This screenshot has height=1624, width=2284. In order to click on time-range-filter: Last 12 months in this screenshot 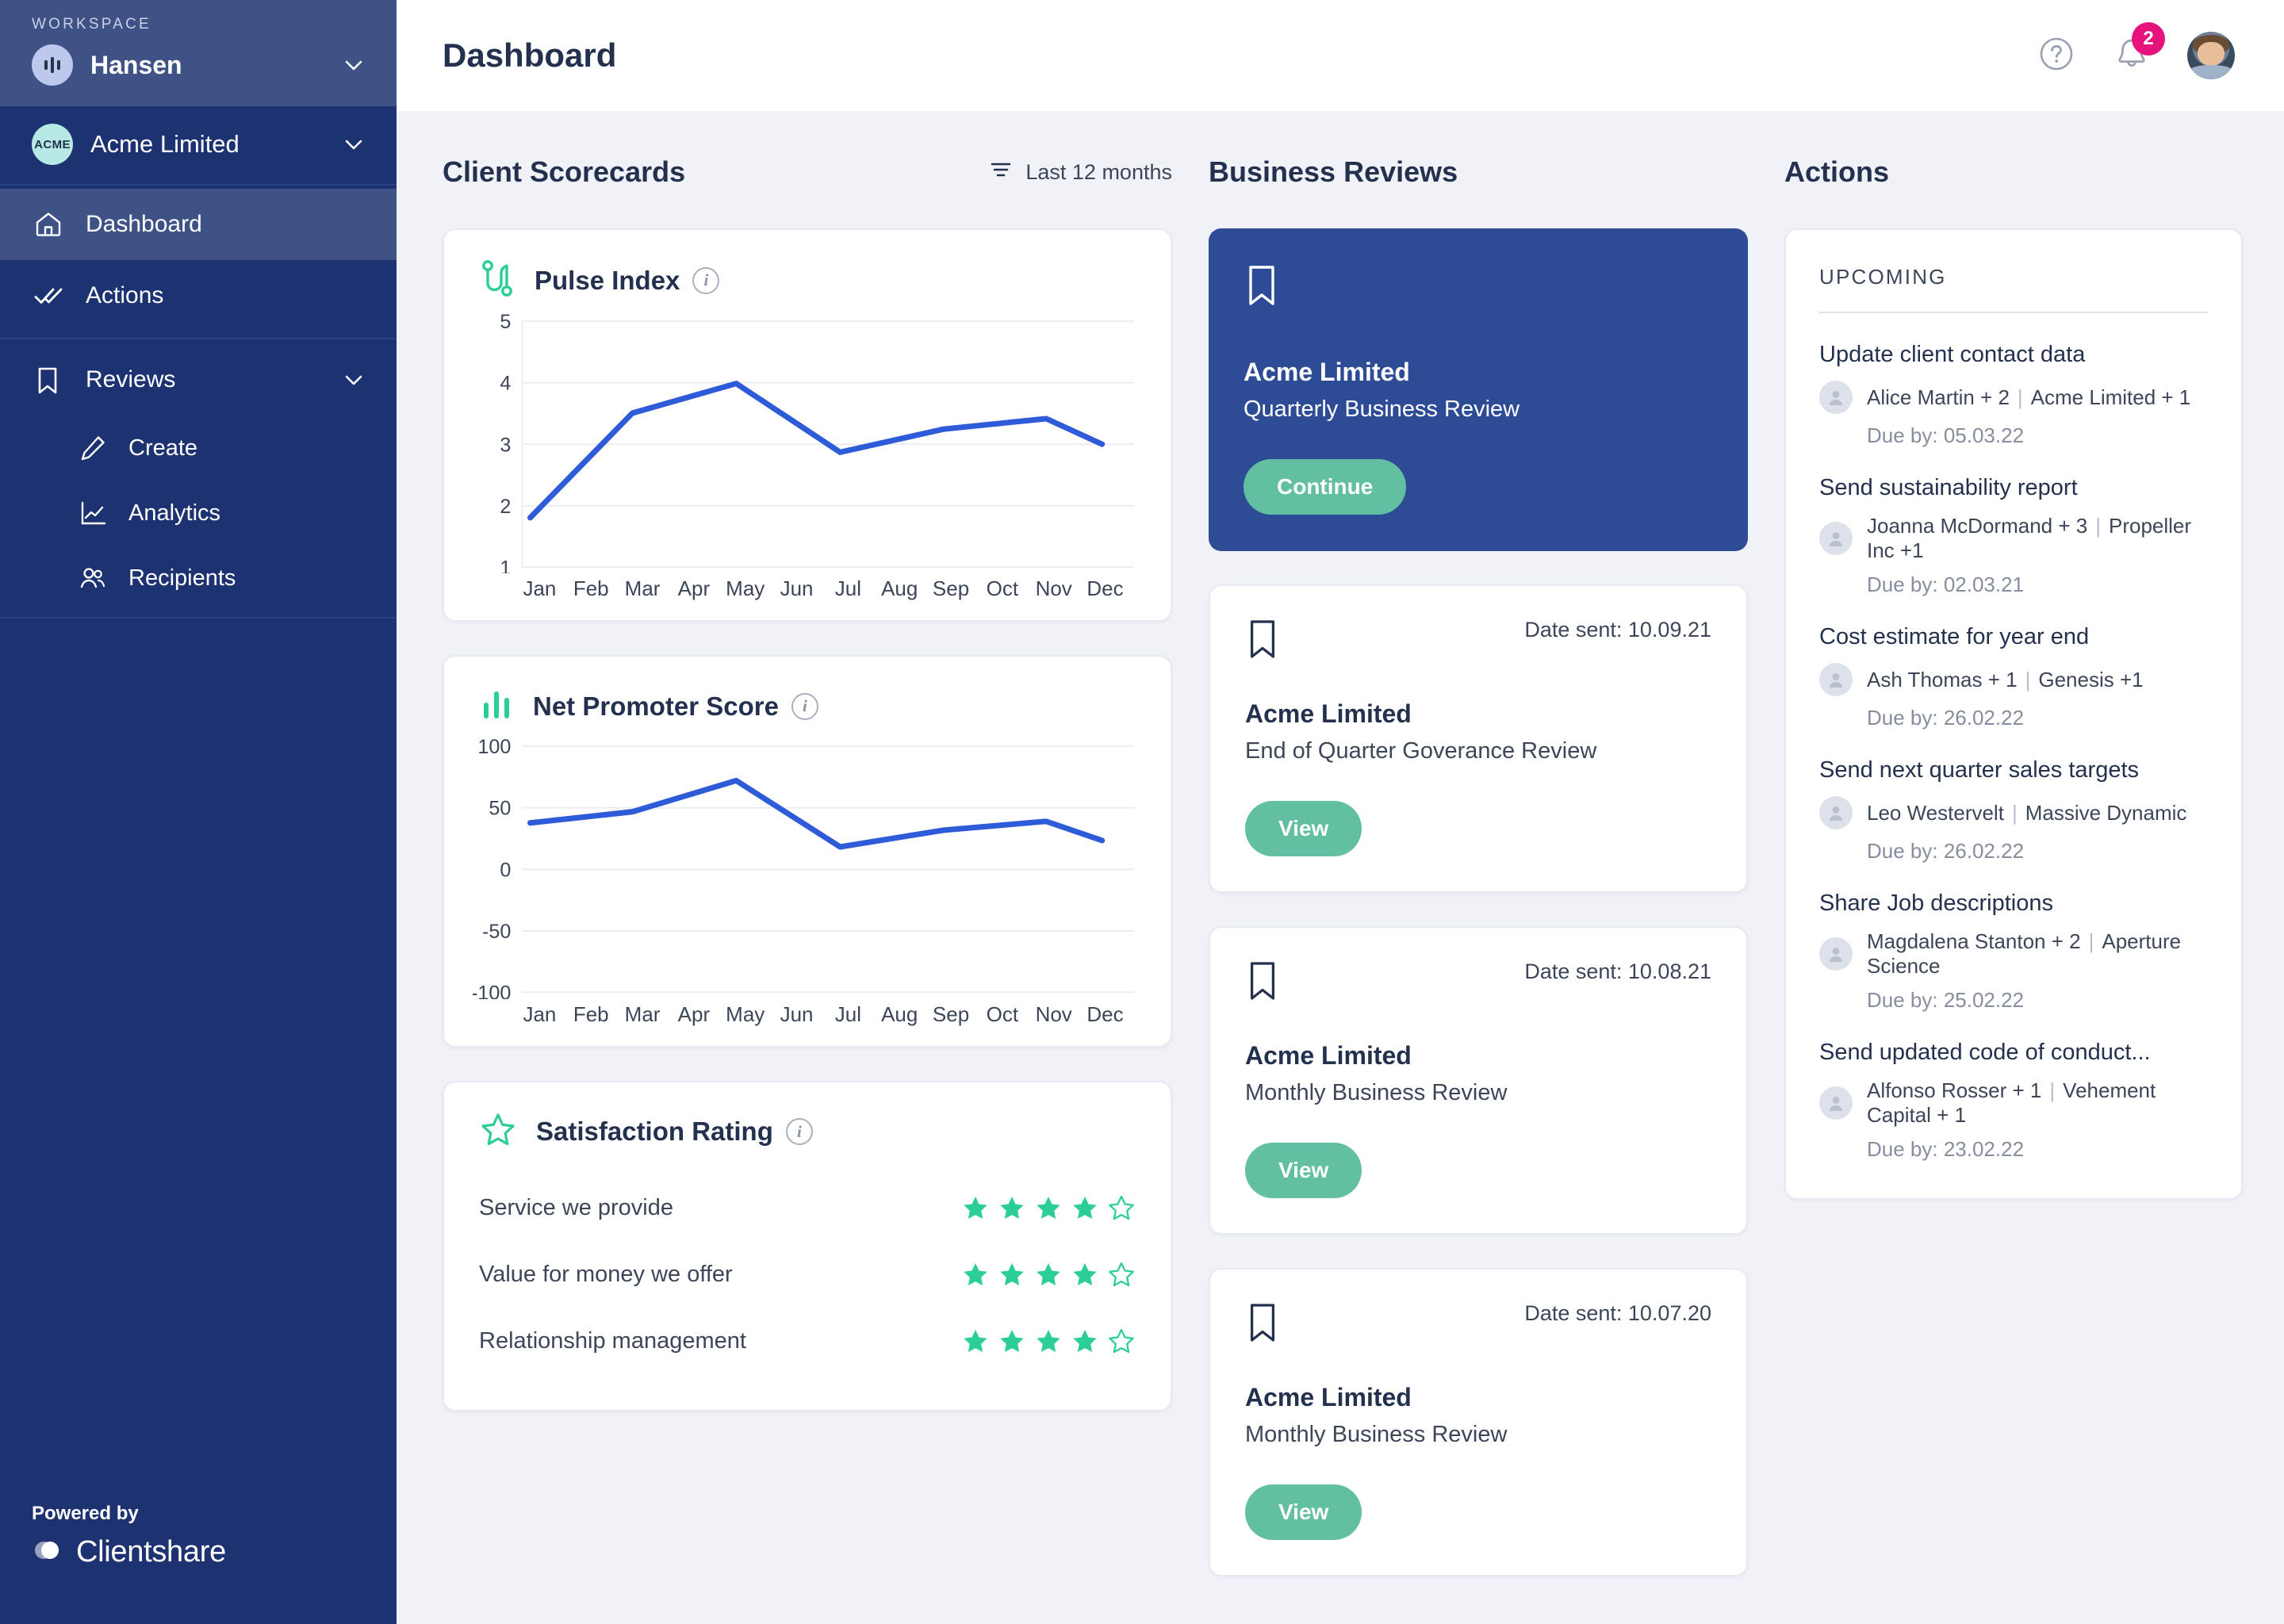, I will do `click(1080, 172)`.